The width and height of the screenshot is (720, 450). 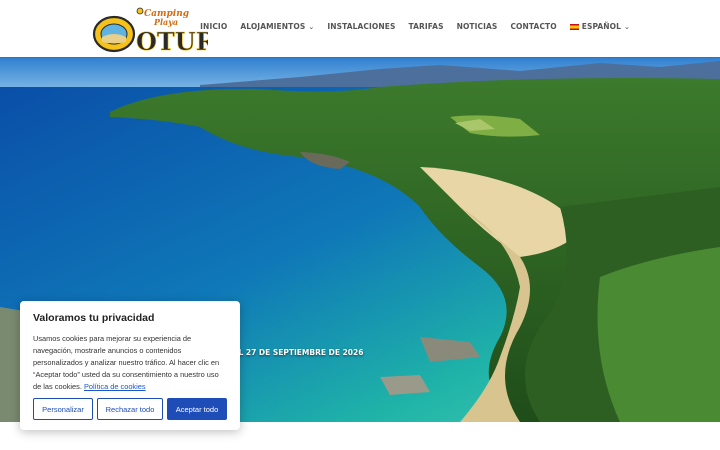 I want to click on nav-contacto-label: CONTACTO, so click(x=533, y=26).